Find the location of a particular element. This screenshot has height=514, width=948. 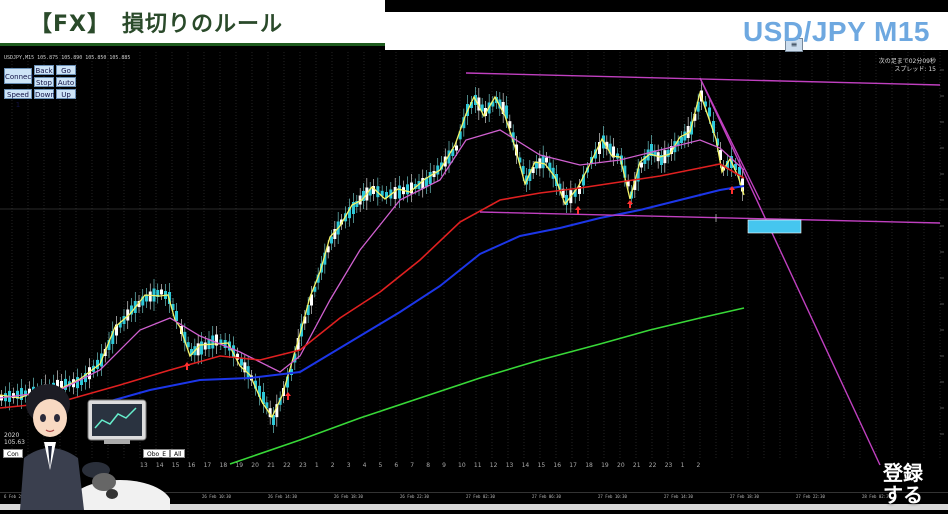

day-label: 5 is located at coordinates (380, 465).